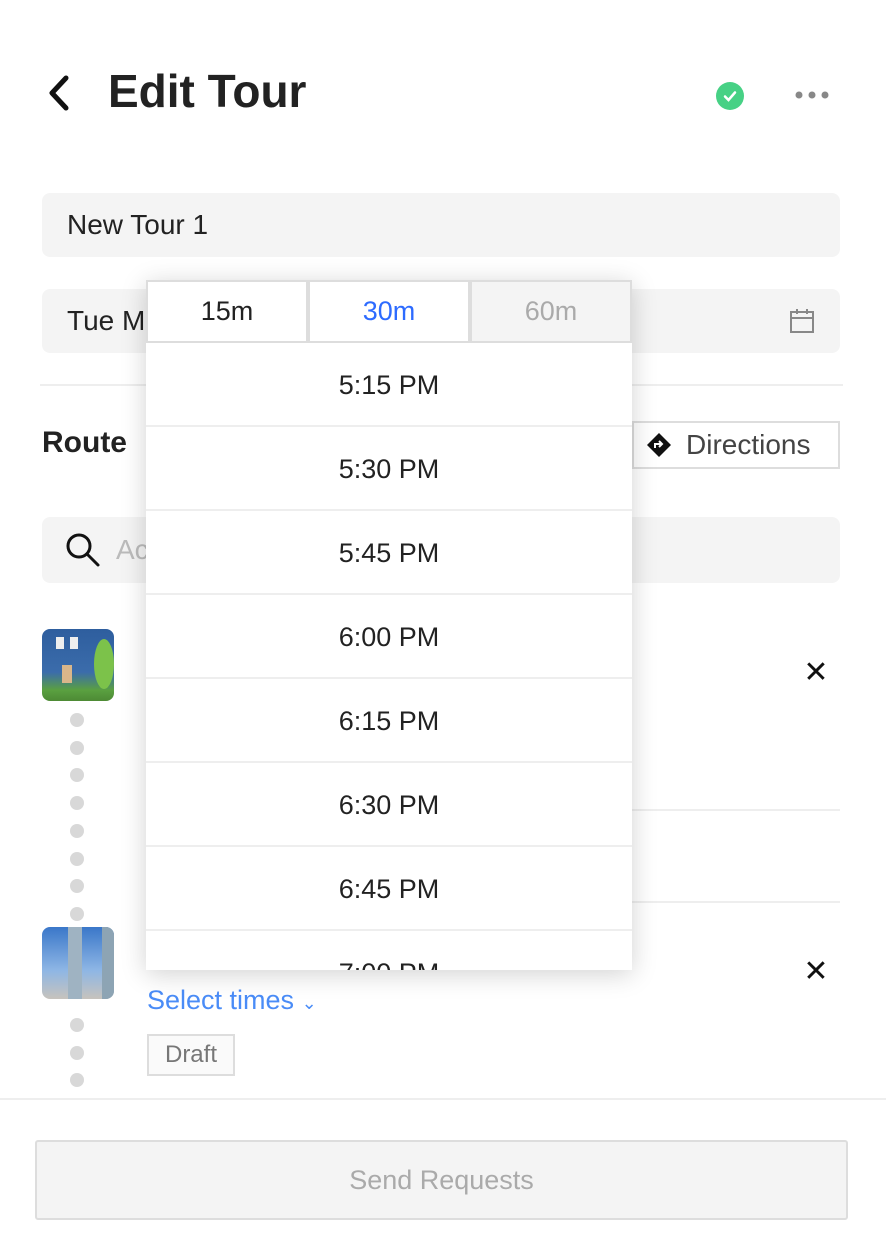 The height and width of the screenshot is (1256, 886). I want to click on more-horizontal-icon, so click(812, 95).